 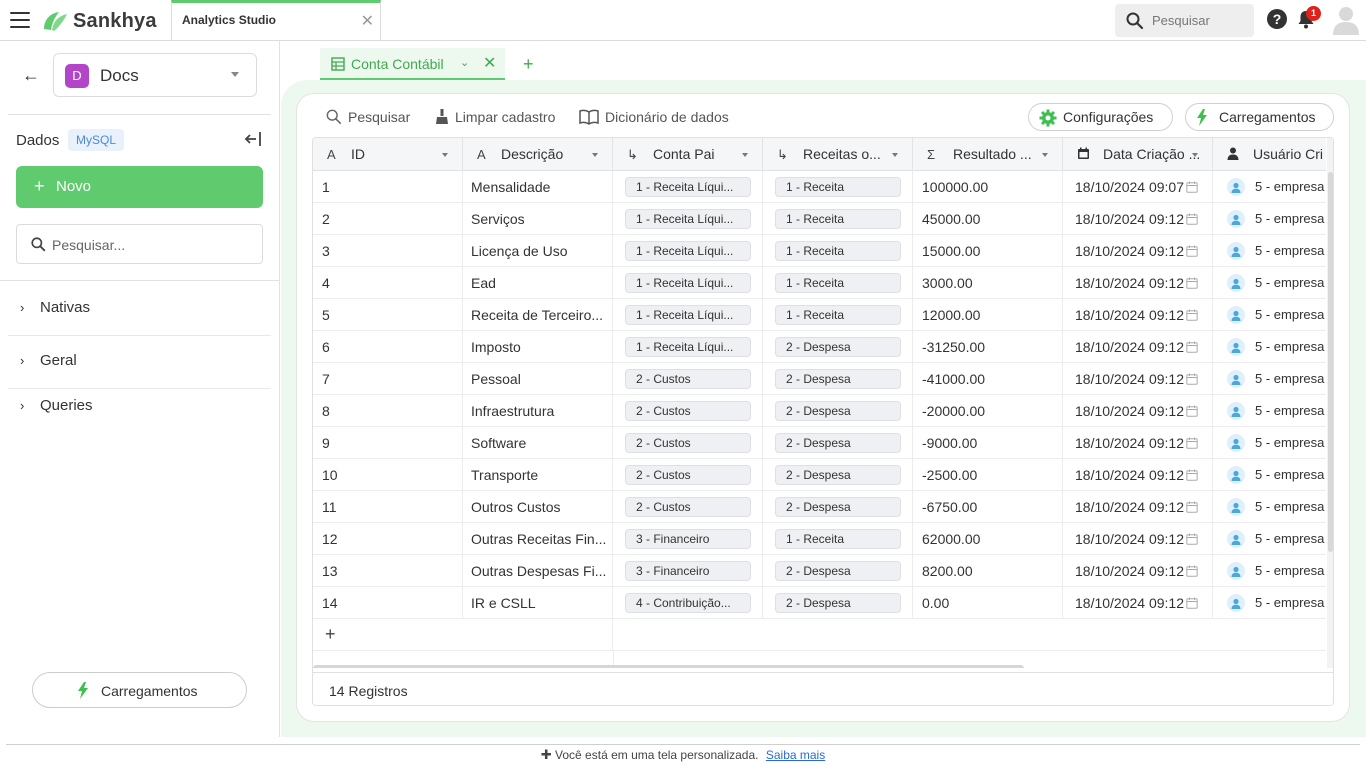 I want to click on learn-more-link: Saiba mais, so click(x=795, y=755).